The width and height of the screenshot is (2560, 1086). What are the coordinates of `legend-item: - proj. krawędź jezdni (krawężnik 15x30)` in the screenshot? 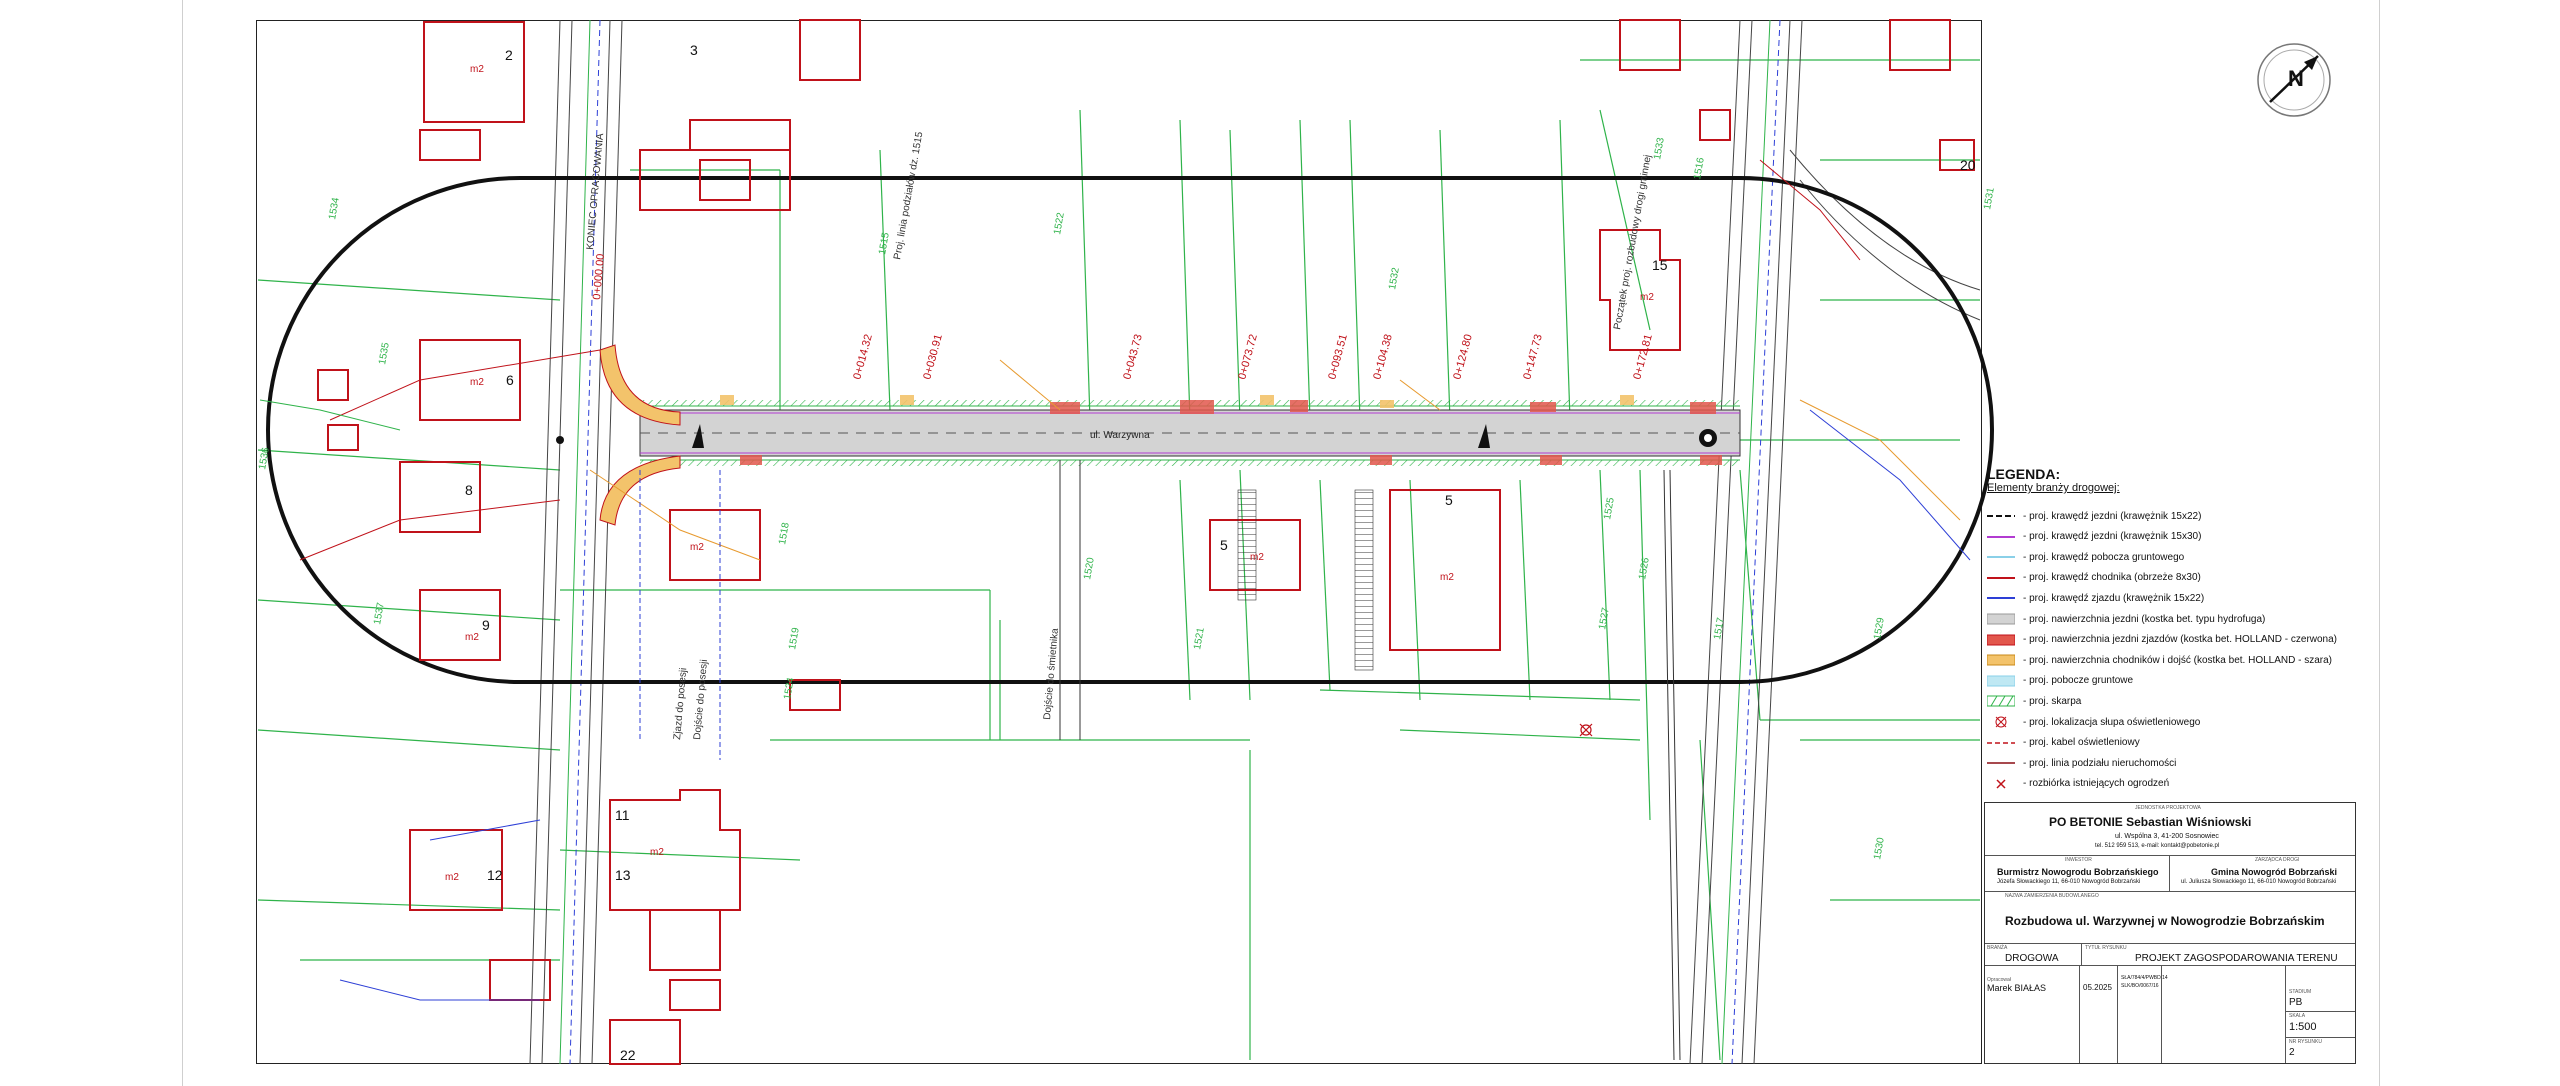 It's located at (2187, 537).